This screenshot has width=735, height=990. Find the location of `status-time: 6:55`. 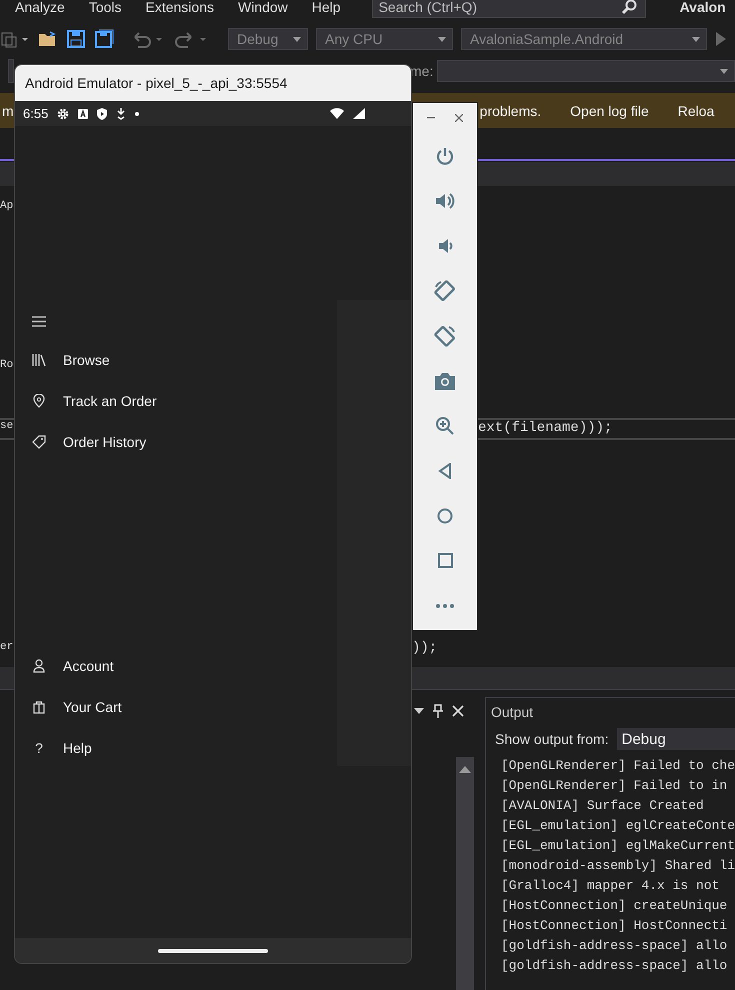

status-time: 6:55 is located at coordinates (35, 113).